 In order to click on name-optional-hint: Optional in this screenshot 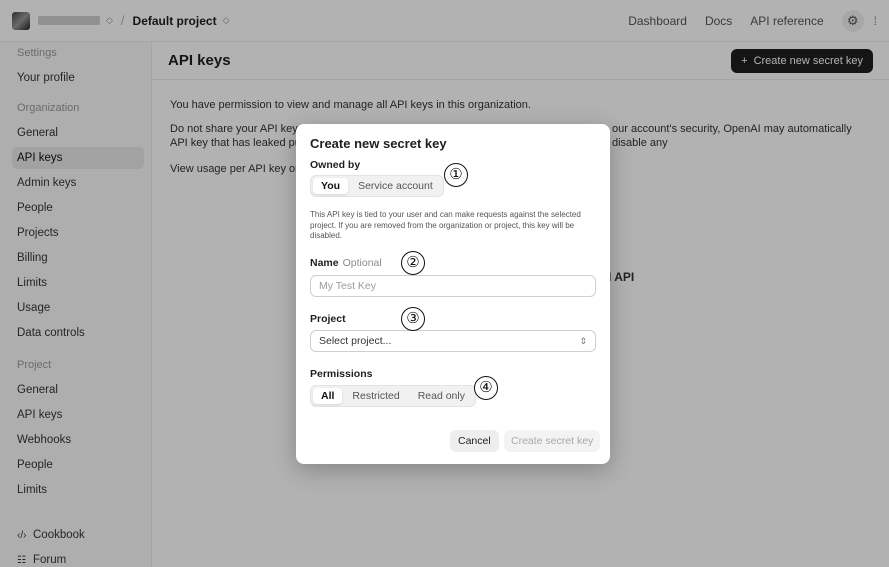, I will do `click(362, 263)`.